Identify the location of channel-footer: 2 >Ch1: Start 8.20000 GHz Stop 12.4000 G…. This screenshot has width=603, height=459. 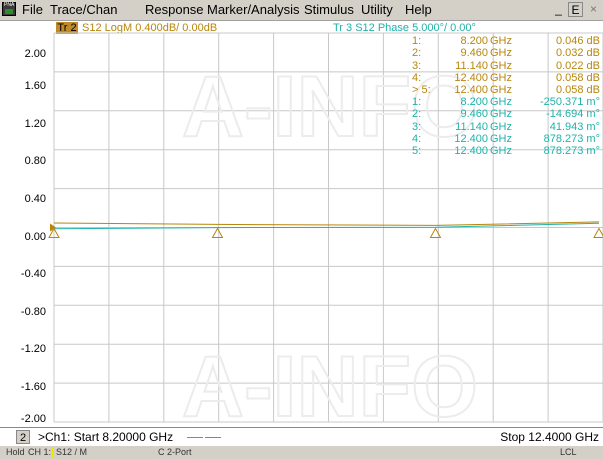
(301, 436).